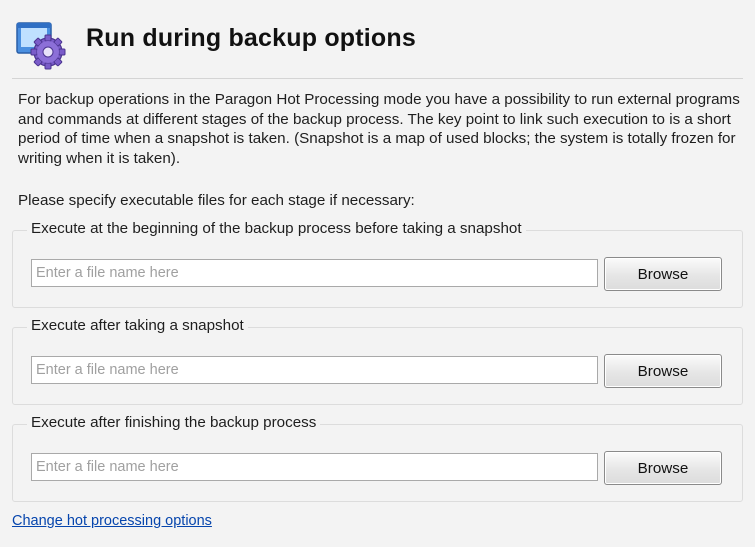 This screenshot has width=755, height=547. What do you see at coordinates (663, 468) in the screenshot?
I see `browse-button-after-backup: Browse` at bounding box center [663, 468].